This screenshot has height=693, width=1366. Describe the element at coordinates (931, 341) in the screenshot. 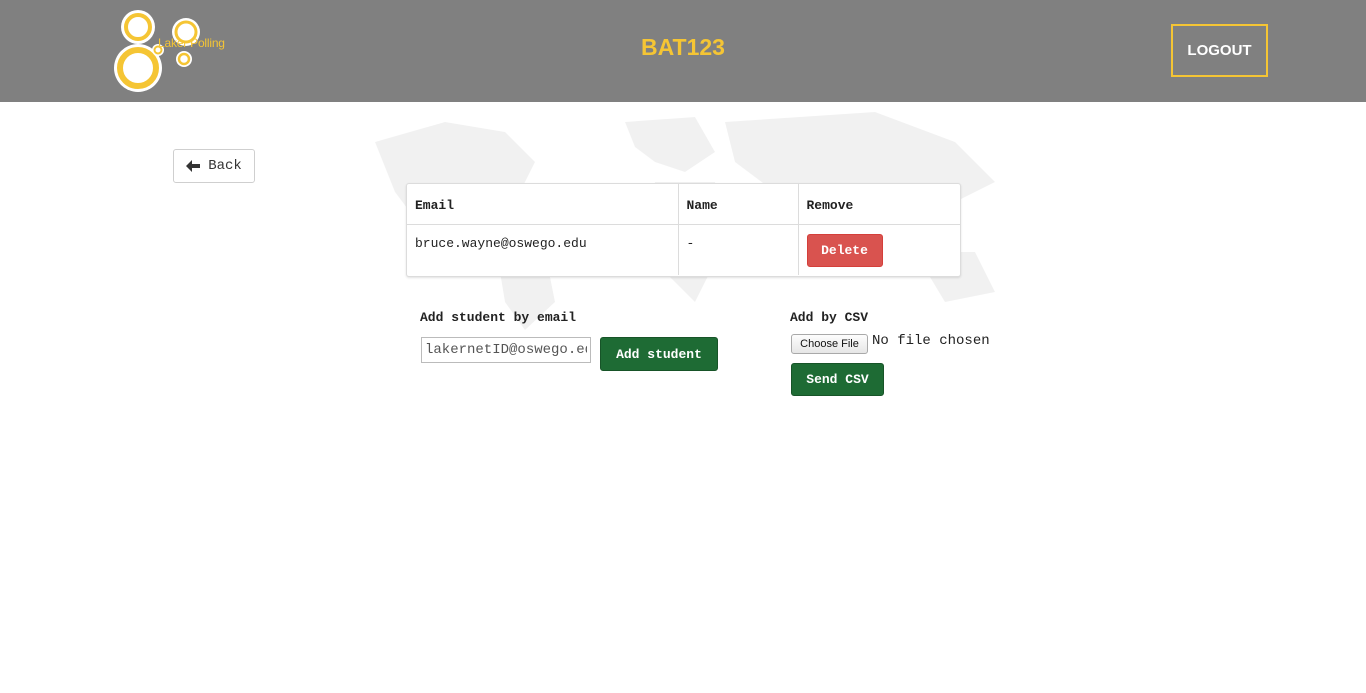

I see `file-status-text: No file chosen` at that location.